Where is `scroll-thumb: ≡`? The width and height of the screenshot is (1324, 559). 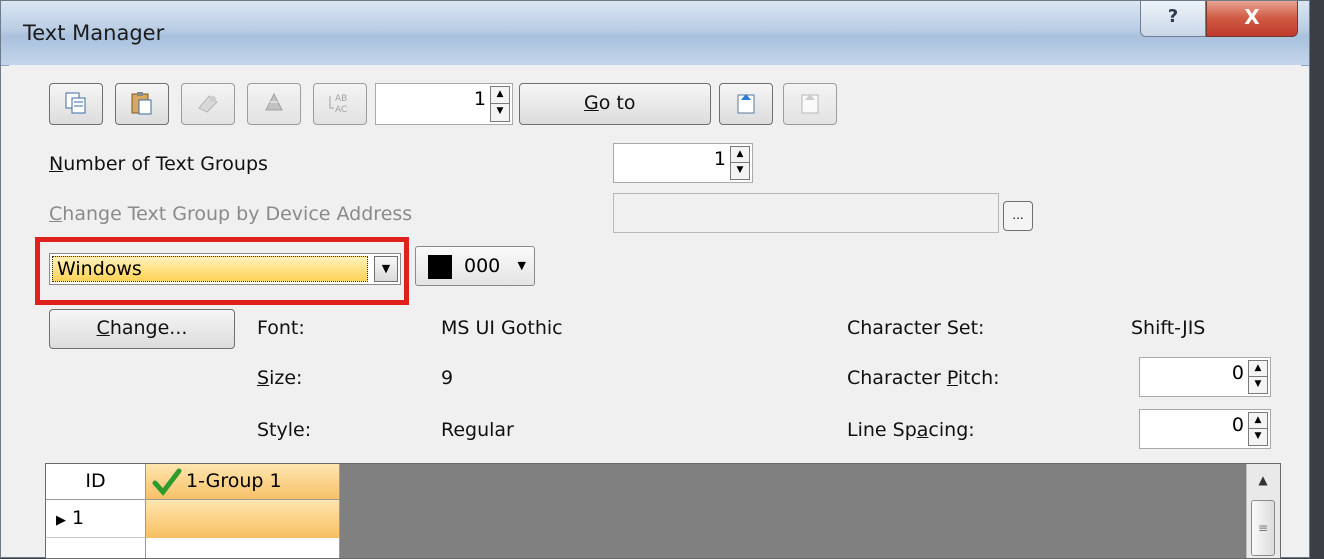
scroll-thumb: ≡ is located at coordinates (1263, 528).